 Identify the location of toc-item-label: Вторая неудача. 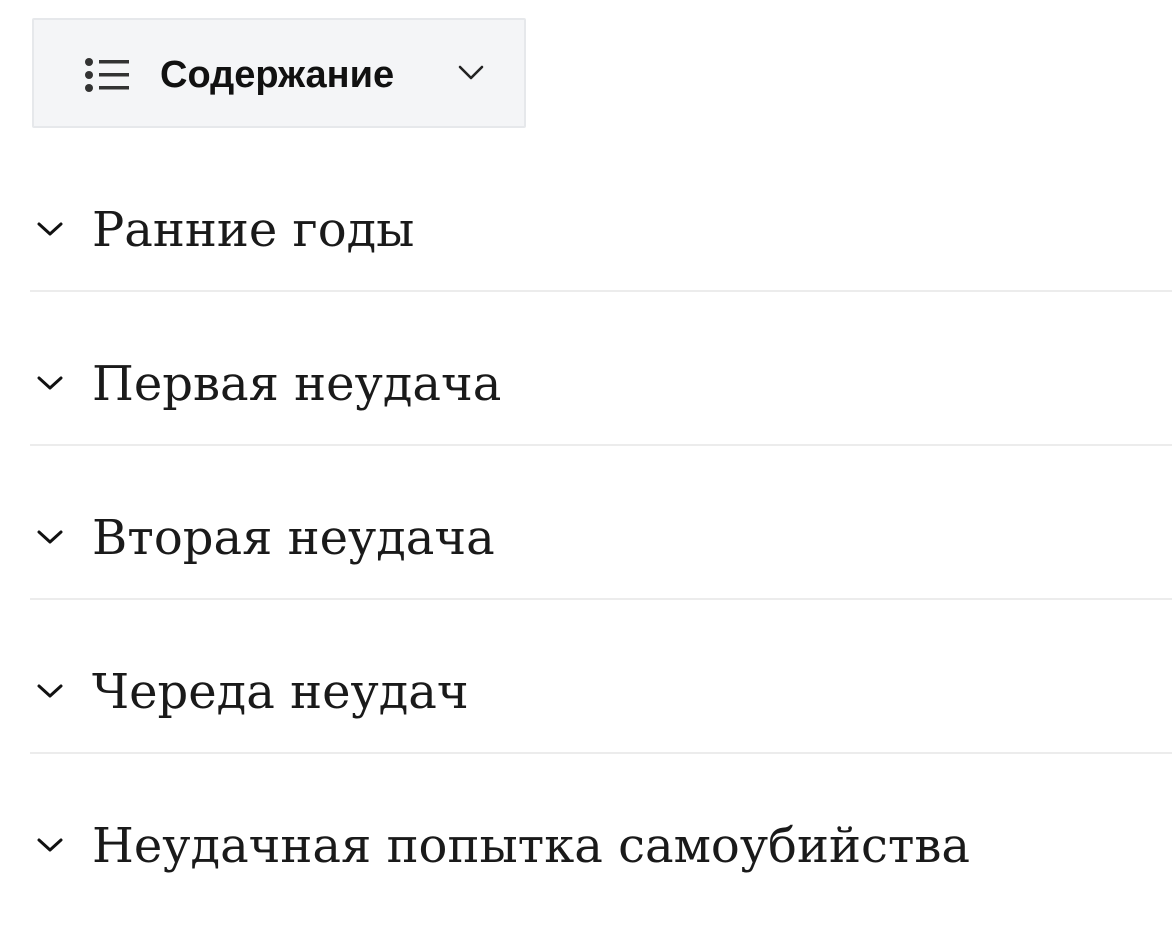
(293, 538).